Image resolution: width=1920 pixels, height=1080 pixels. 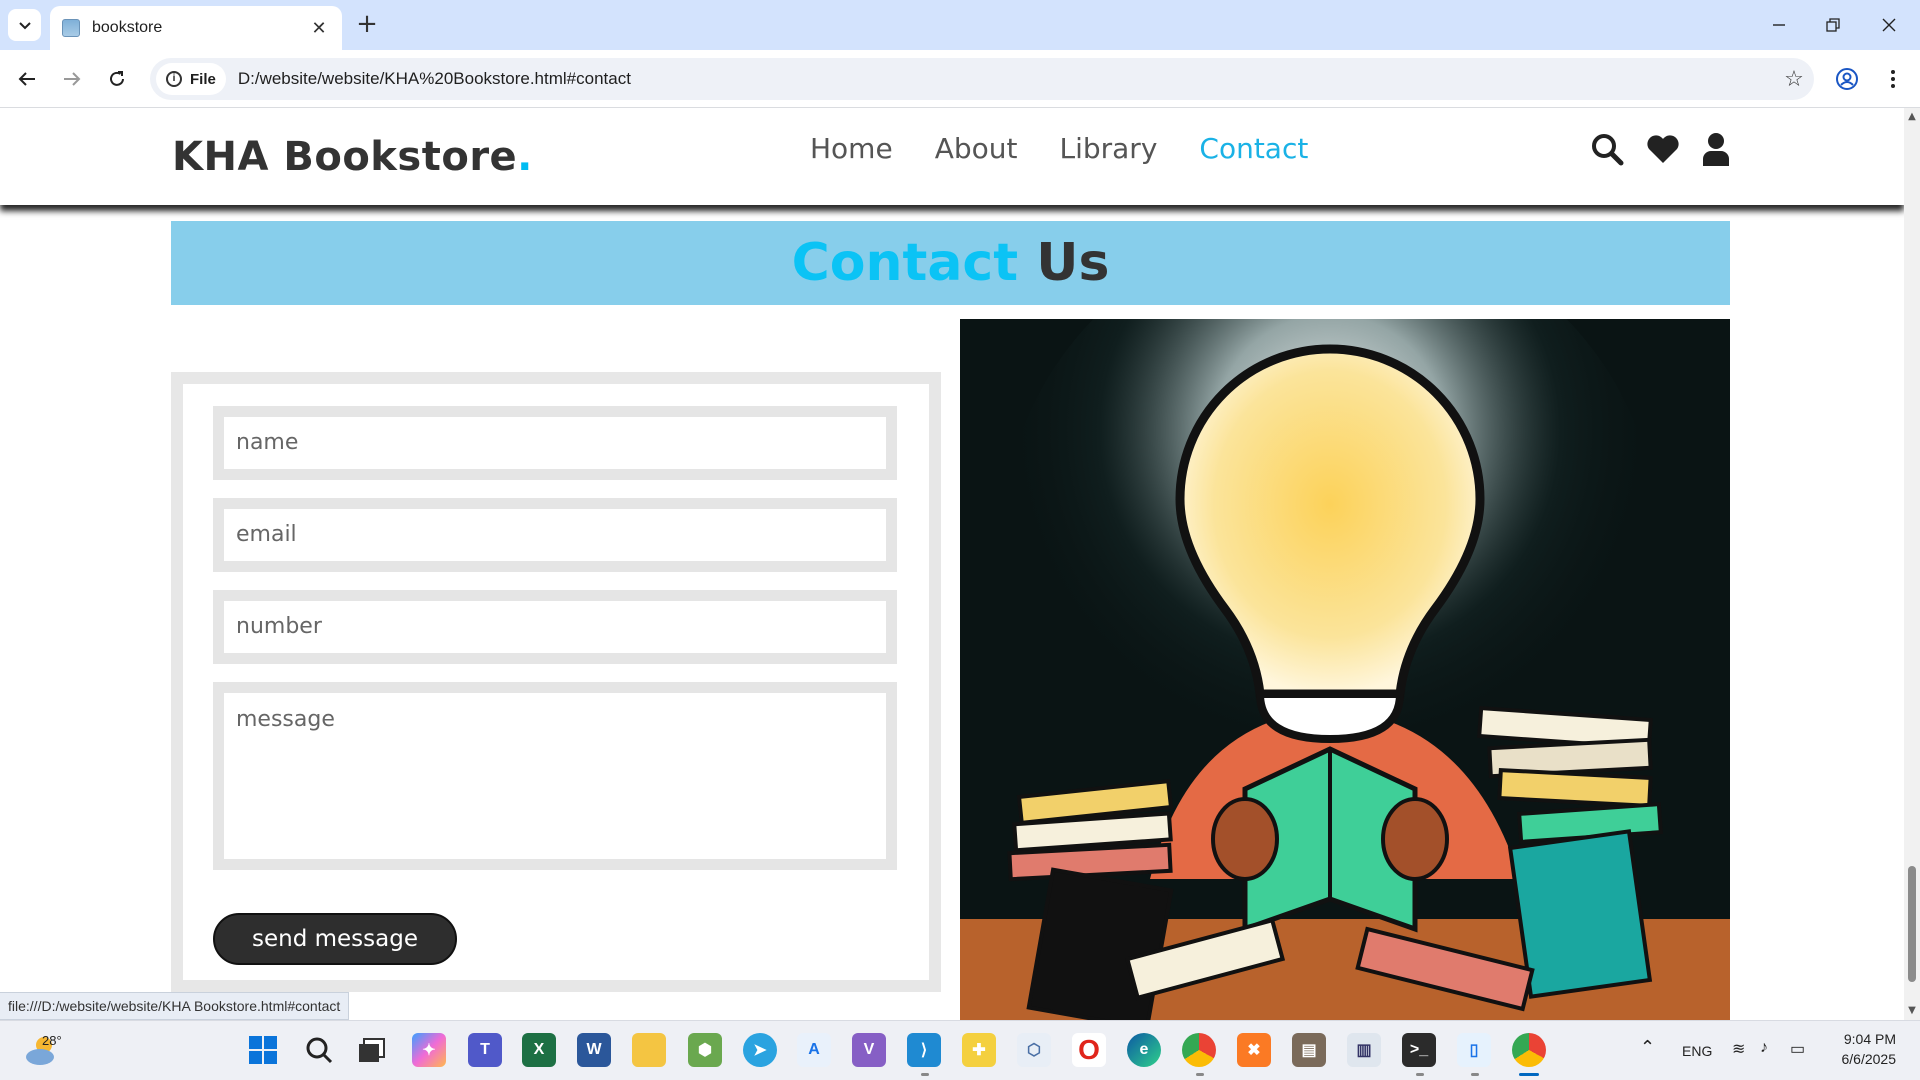 I want to click on main-nav: Home About Library Contact, so click(x=1059, y=148).